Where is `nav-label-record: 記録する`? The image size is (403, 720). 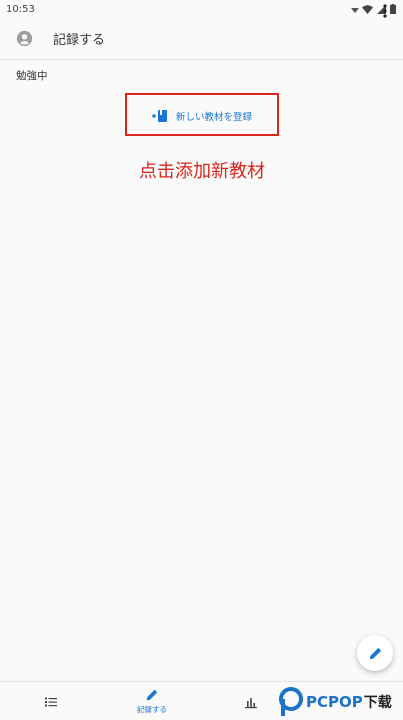
nav-label-record: 記録する is located at coordinates (152, 709).